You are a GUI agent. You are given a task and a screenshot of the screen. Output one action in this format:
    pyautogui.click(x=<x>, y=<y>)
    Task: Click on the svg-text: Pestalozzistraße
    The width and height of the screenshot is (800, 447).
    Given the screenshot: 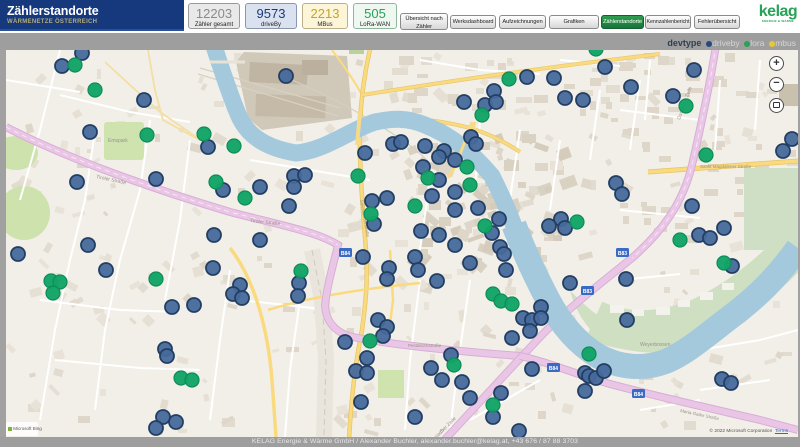 What is the action you would take?
    pyautogui.click(x=425, y=345)
    